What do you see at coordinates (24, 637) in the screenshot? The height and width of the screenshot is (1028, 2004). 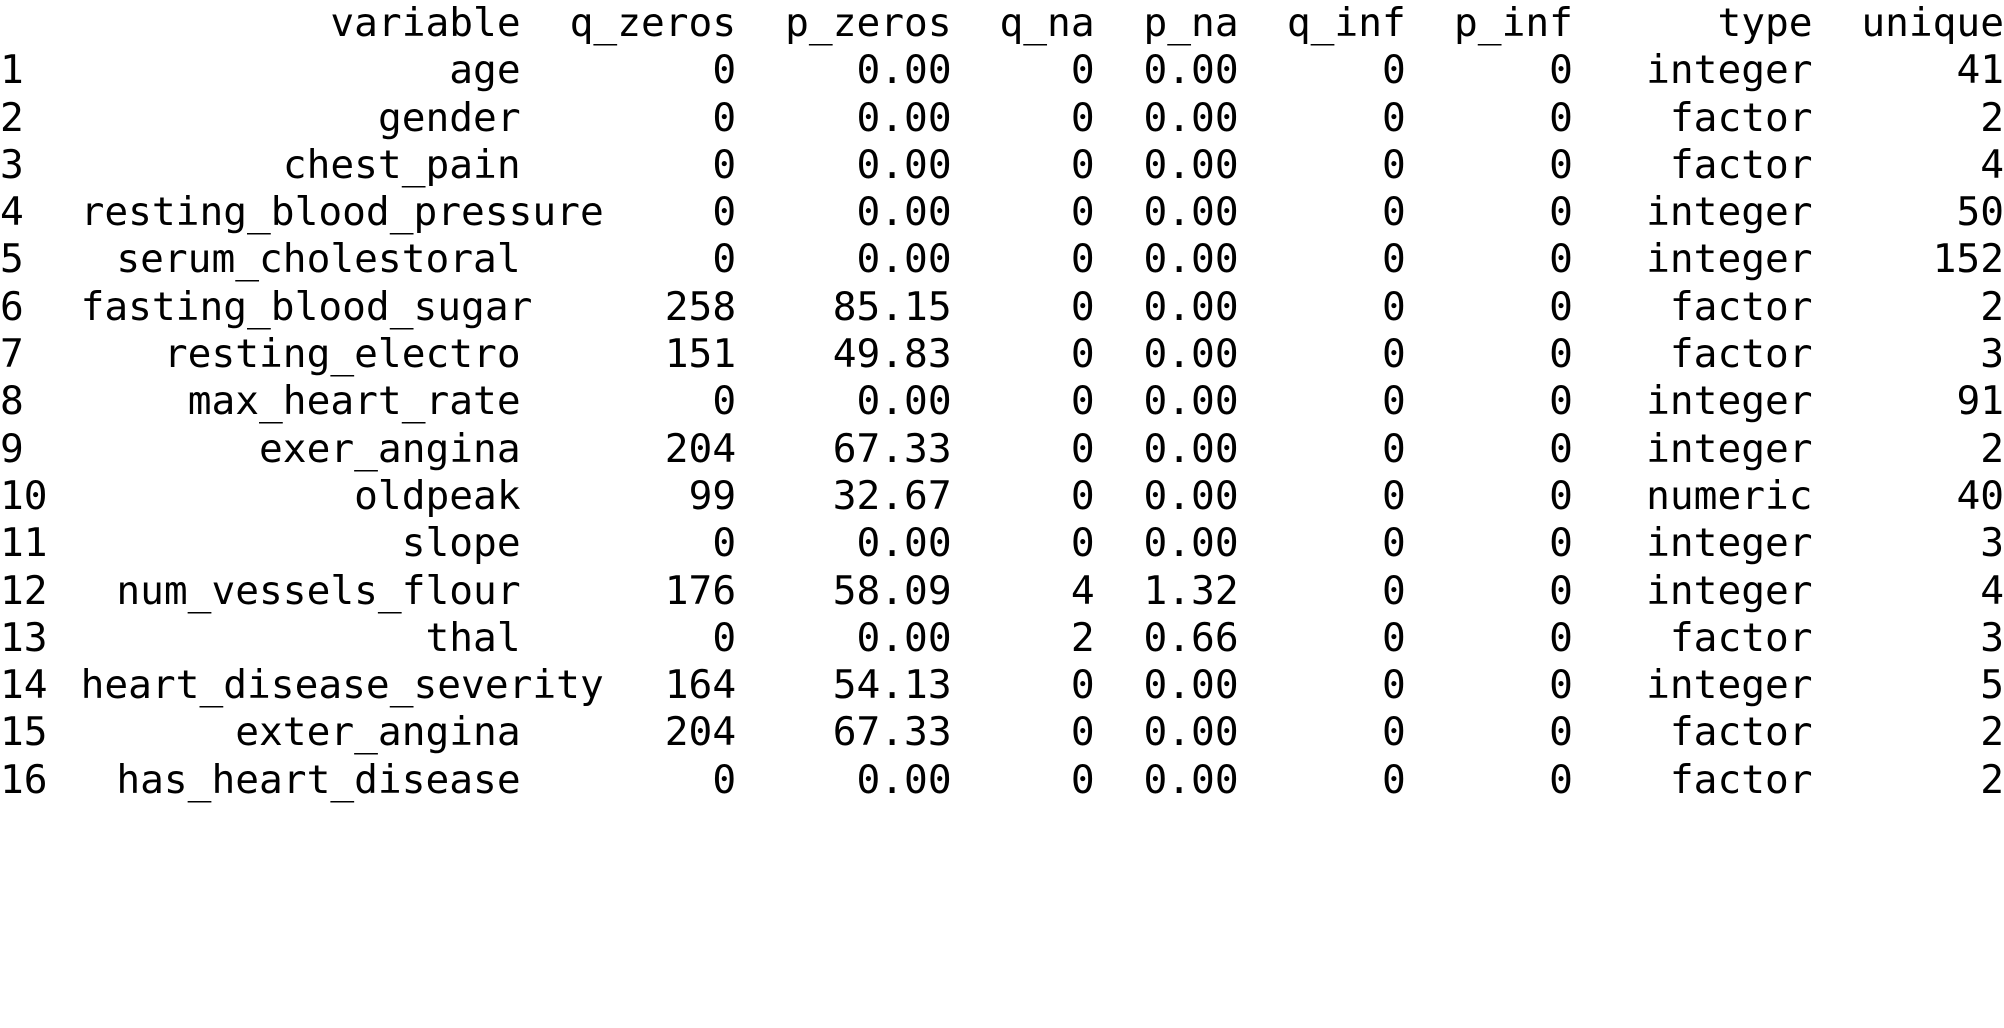 I see `row-index: 13` at bounding box center [24, 637].